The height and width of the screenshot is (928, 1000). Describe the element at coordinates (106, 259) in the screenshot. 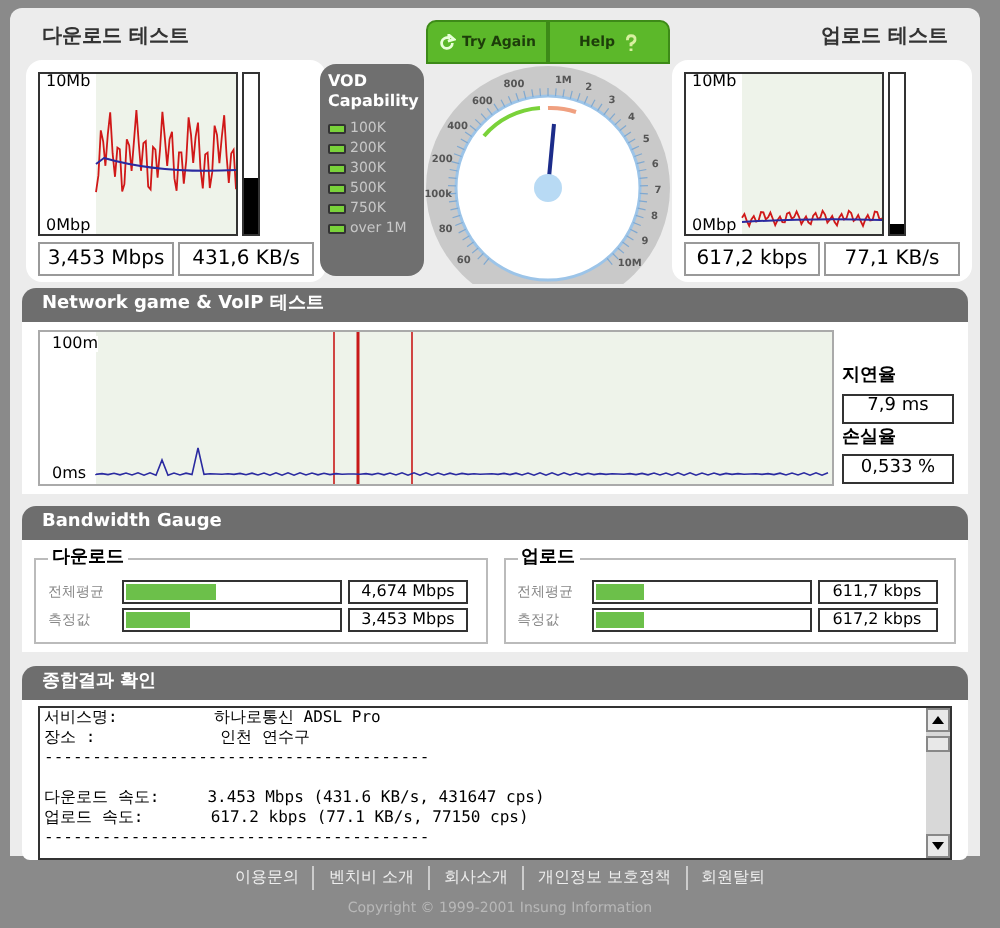

I see `reading-box: 3,453 Mbps` at that location.